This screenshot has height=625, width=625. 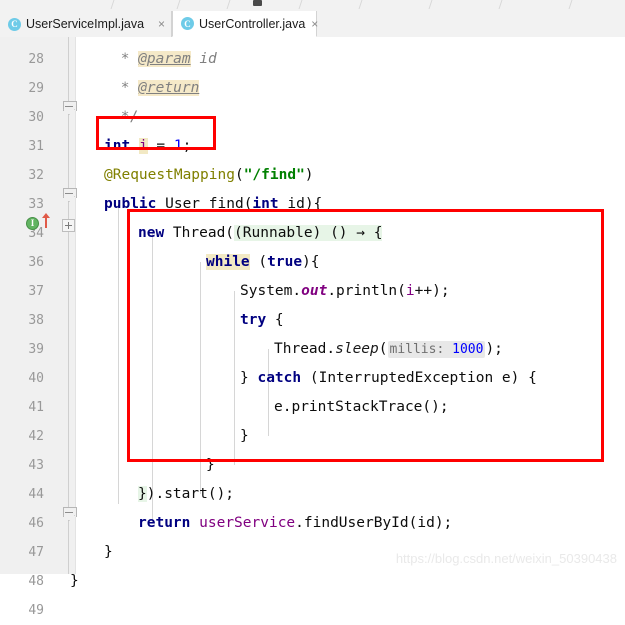 I want to click on code-token: e.printStackTrace();, so click(x=361, y=407).